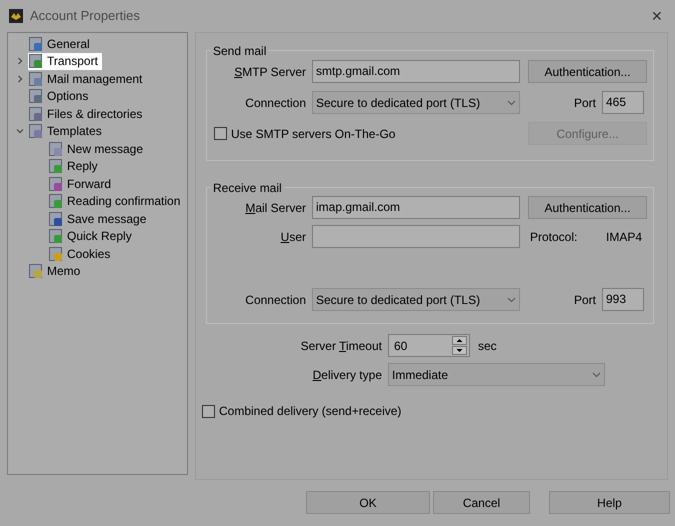 The height and width of the screenshot is (526, 675). Describe the element at coordinates (56, 271) in the screenshot. I see `tree-item: Memo` at that location.